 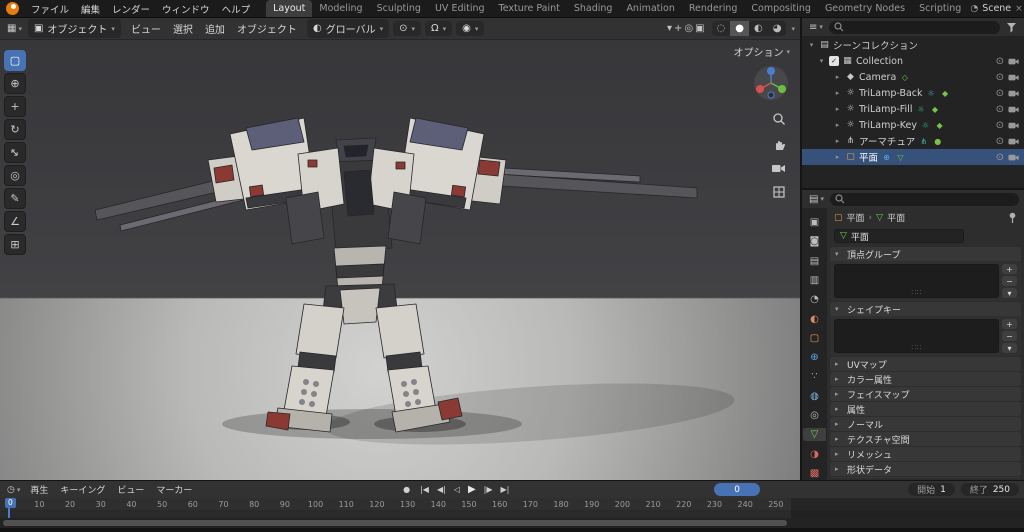 I want to click on breadcrumb-data: 平面, so click(x=896, y=217).